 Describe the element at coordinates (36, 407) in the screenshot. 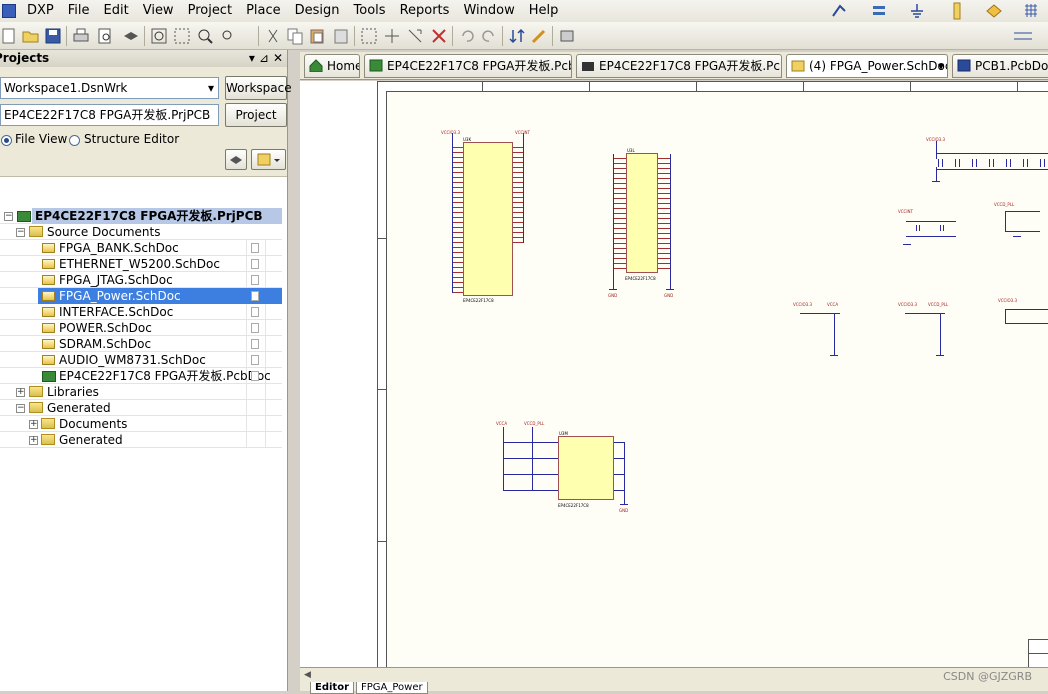

I see `folder-icon` at that location.